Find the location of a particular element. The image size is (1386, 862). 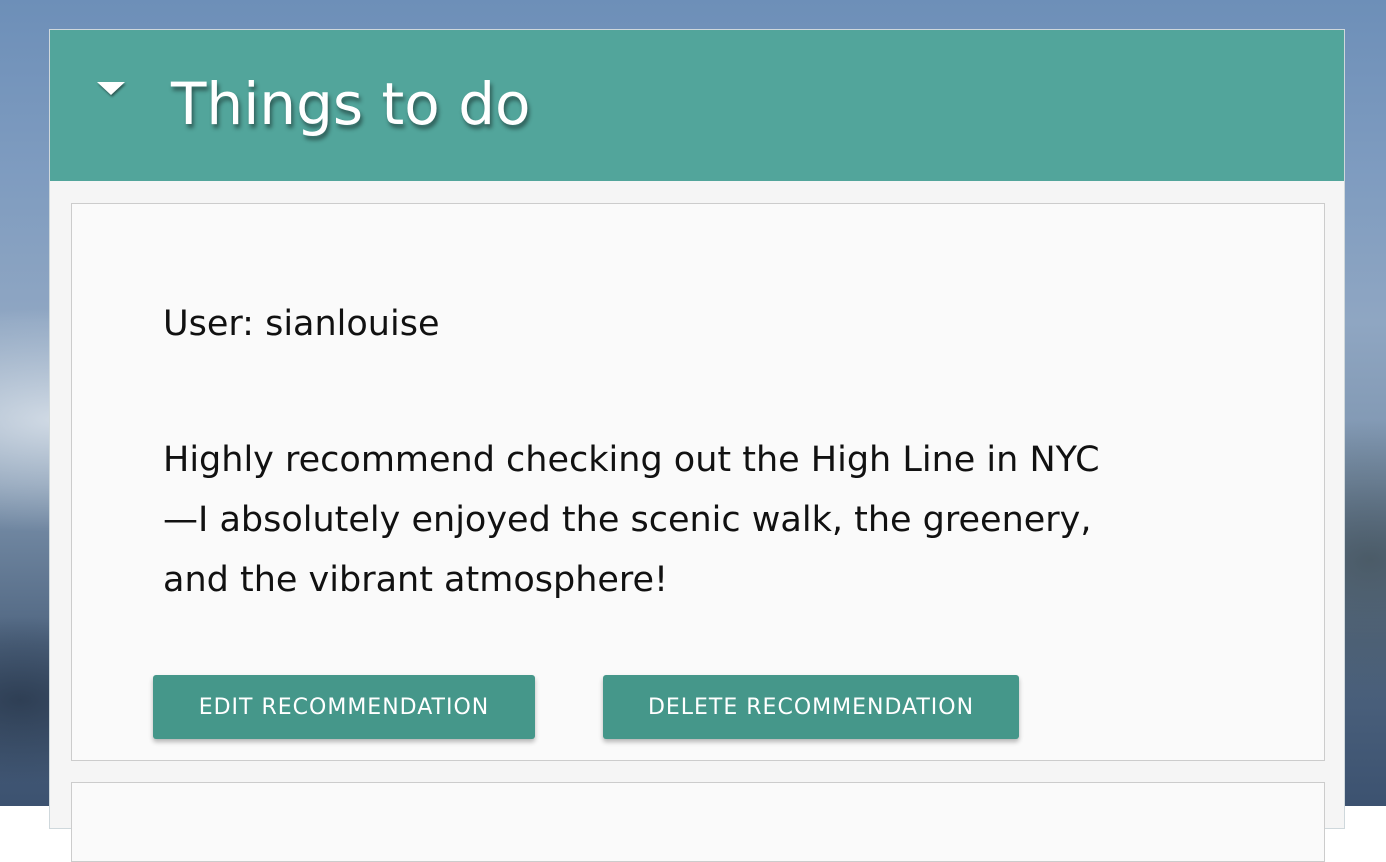

delete-recommendation-button: DELETE RECOMMENDATION is located at coordinates (811, 707).